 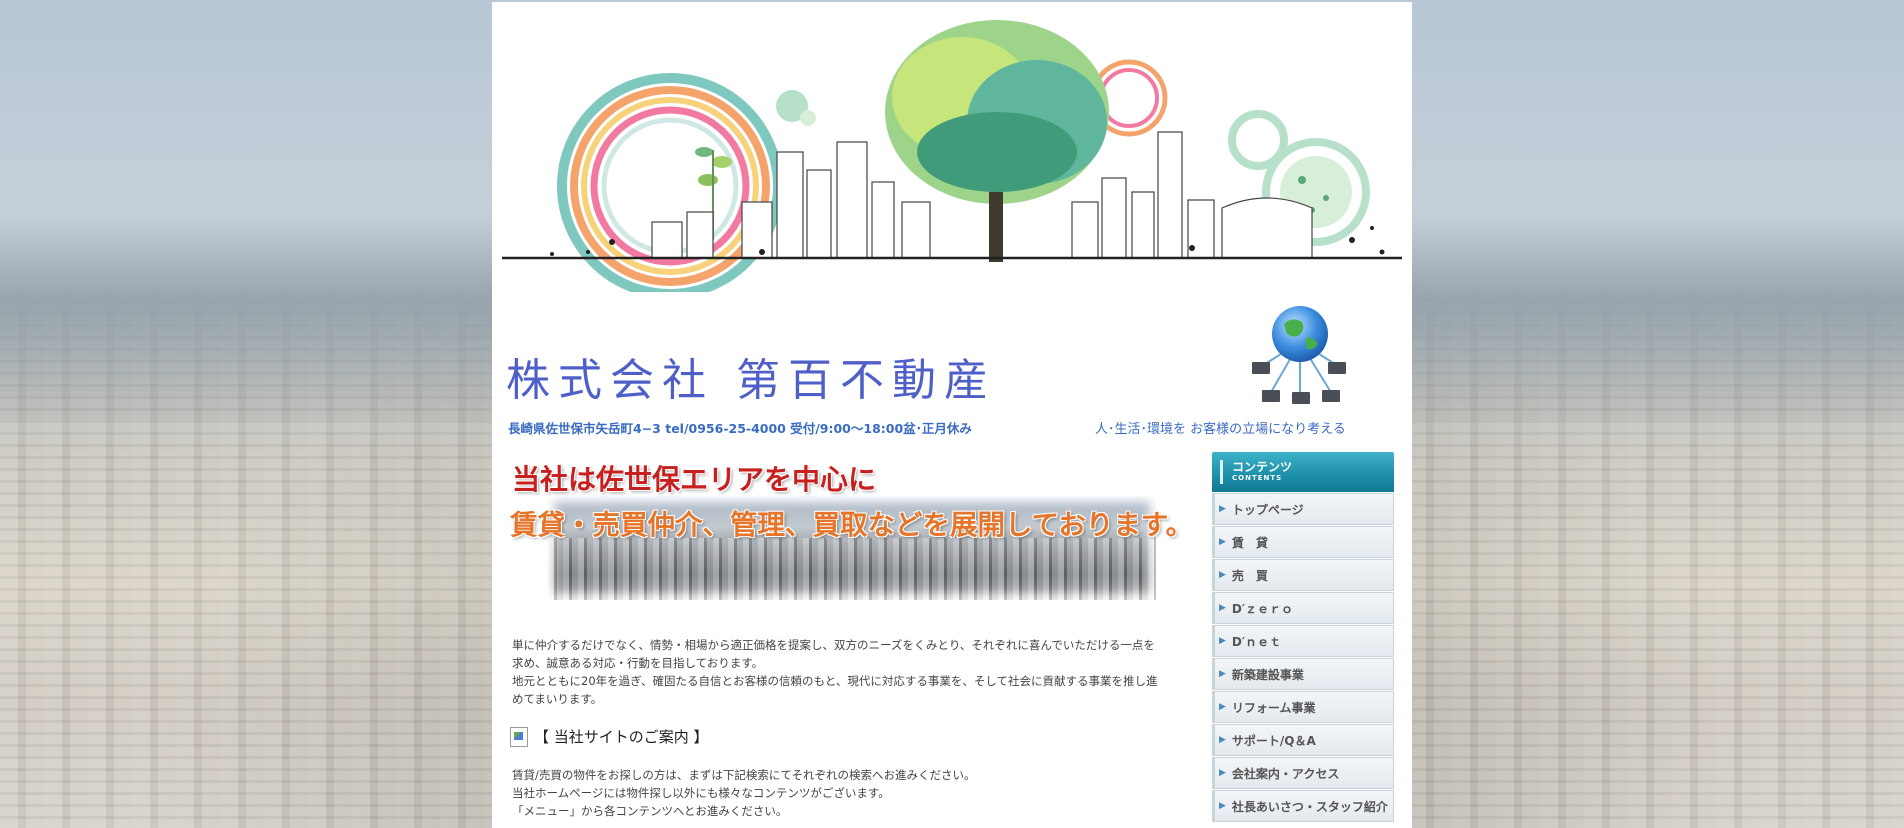 I want to click on company-name: 株式会社 第百不動産, so click(x=751, y=380).